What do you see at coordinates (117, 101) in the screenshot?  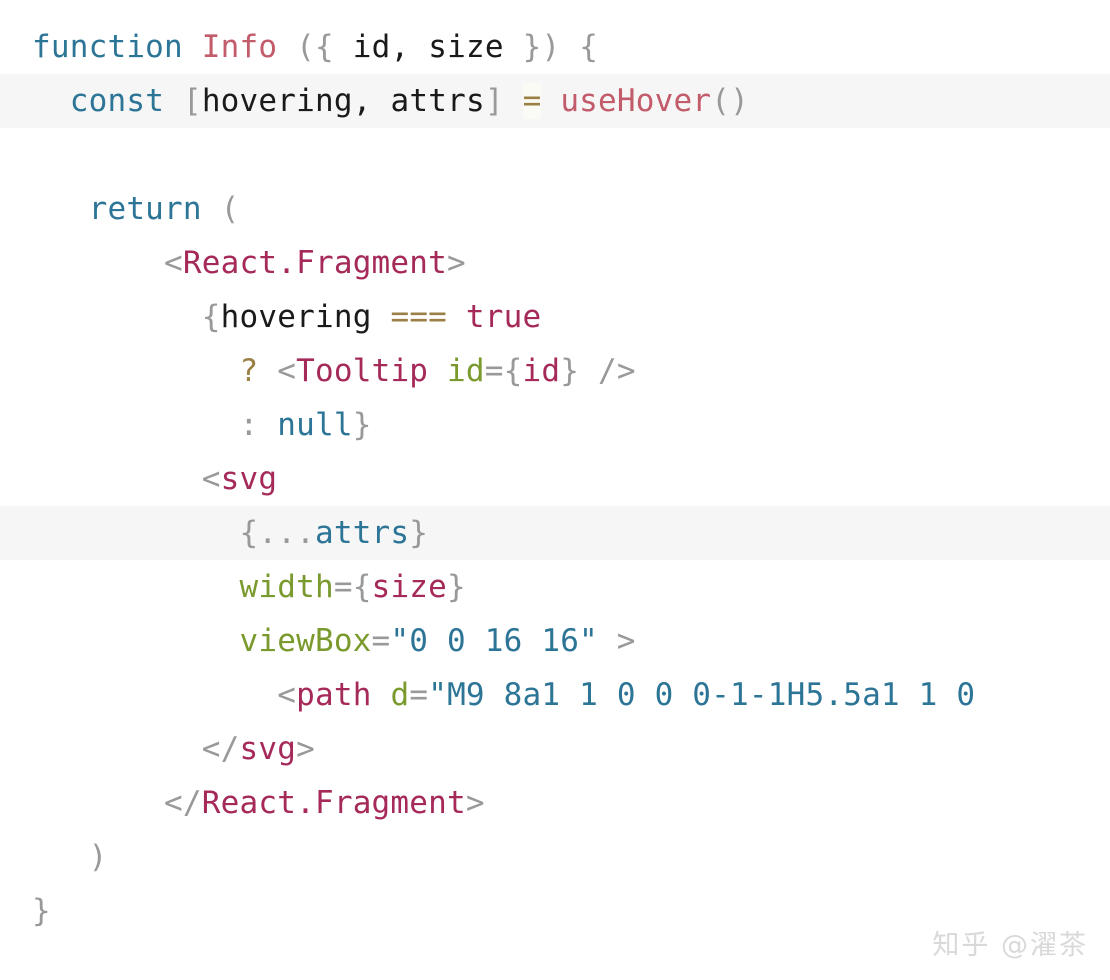 I see `token-keyword-const: const` at bounding box center [117, 101].